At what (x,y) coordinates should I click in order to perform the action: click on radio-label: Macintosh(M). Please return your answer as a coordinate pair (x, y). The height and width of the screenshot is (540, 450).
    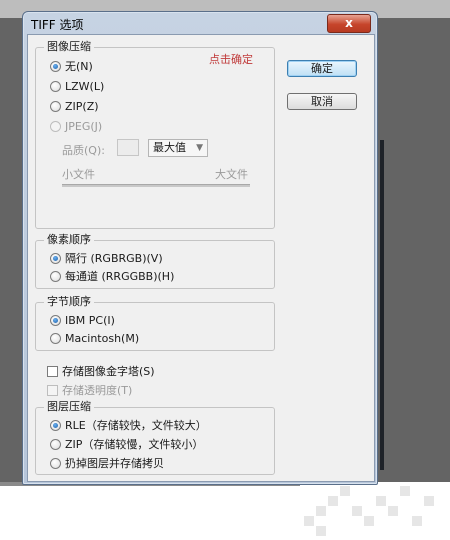
    Looking at the image, I should click on (102, 338).